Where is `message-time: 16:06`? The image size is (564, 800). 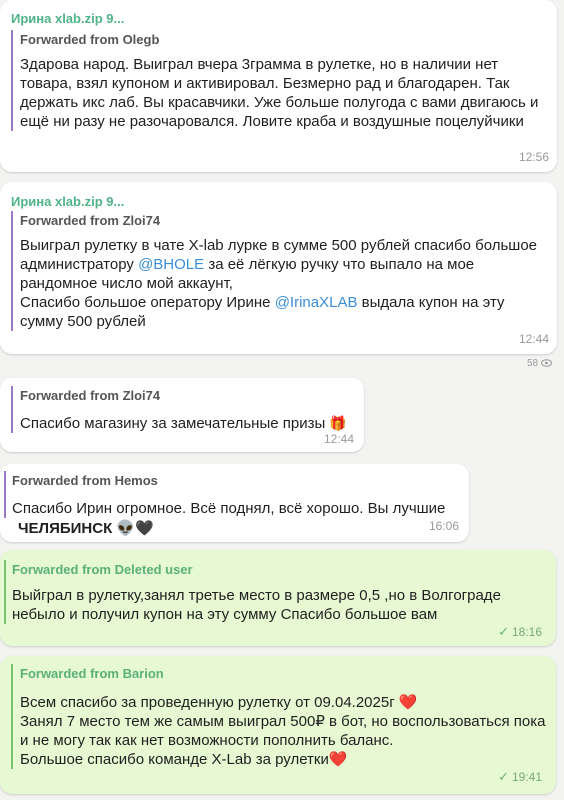
message-time: 16:06 is located at coordinates (443, 526).